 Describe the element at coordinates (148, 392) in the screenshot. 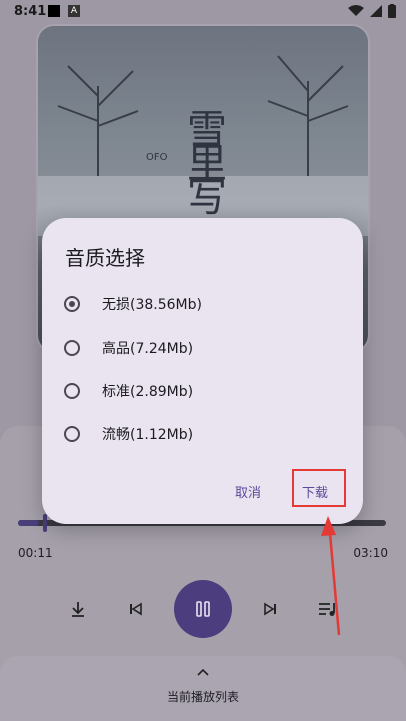

I see `option-label: 标准(2.89Mb)` at that location.